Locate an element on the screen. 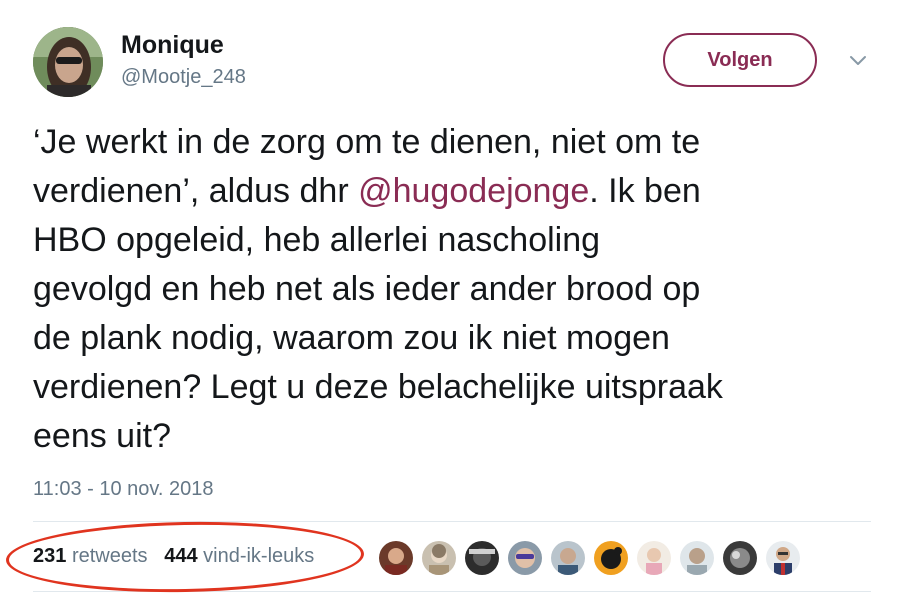 This screenshot has height=600, width=900. chevron-down-icon is located at coordinates (858, 60).